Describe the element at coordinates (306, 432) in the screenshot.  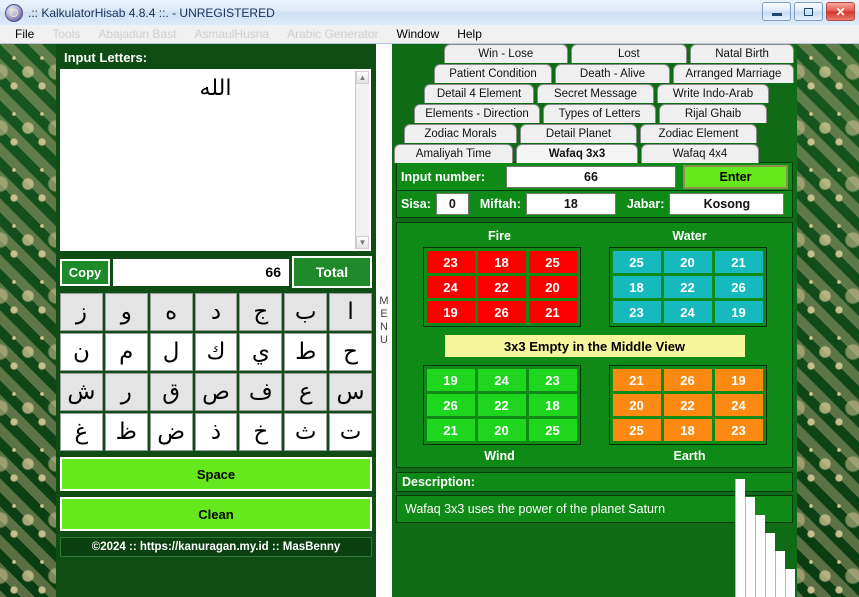
I see `key-tha: ث` at that location.